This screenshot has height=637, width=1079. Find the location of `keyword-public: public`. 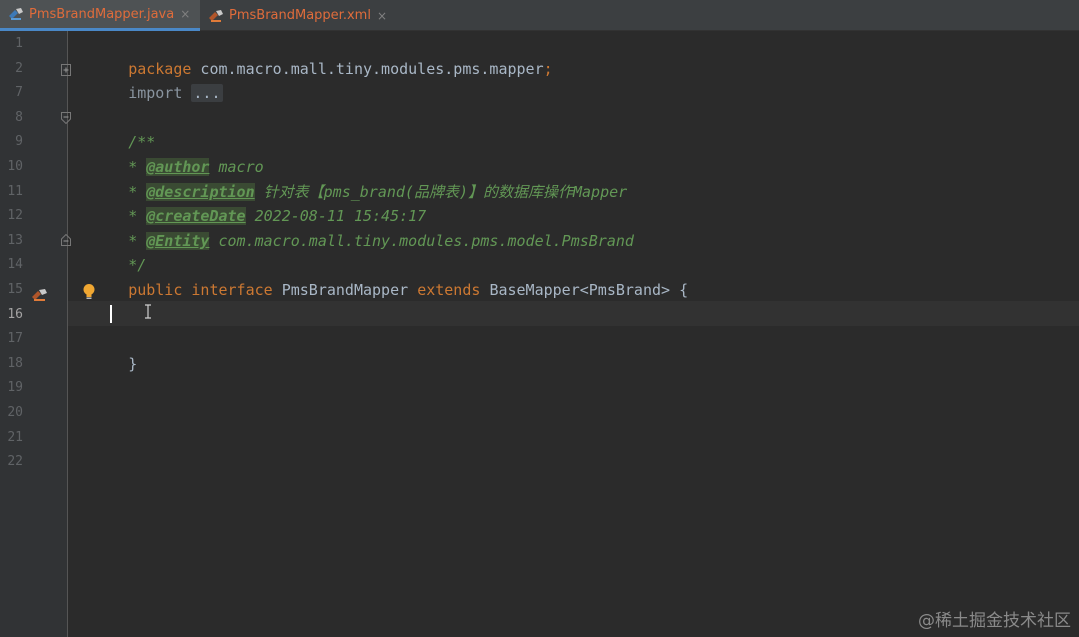

keyword-public: public is located at coordinates (155, 289).